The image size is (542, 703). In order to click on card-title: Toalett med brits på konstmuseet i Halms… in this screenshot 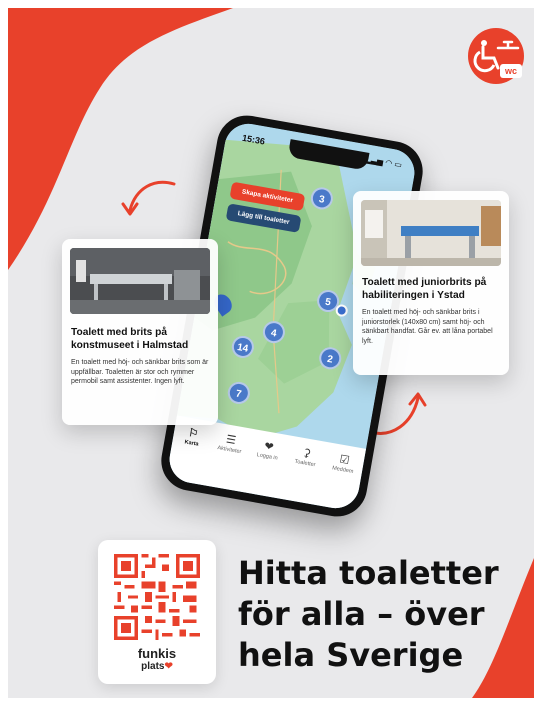, I will do `click(130, 339)`.